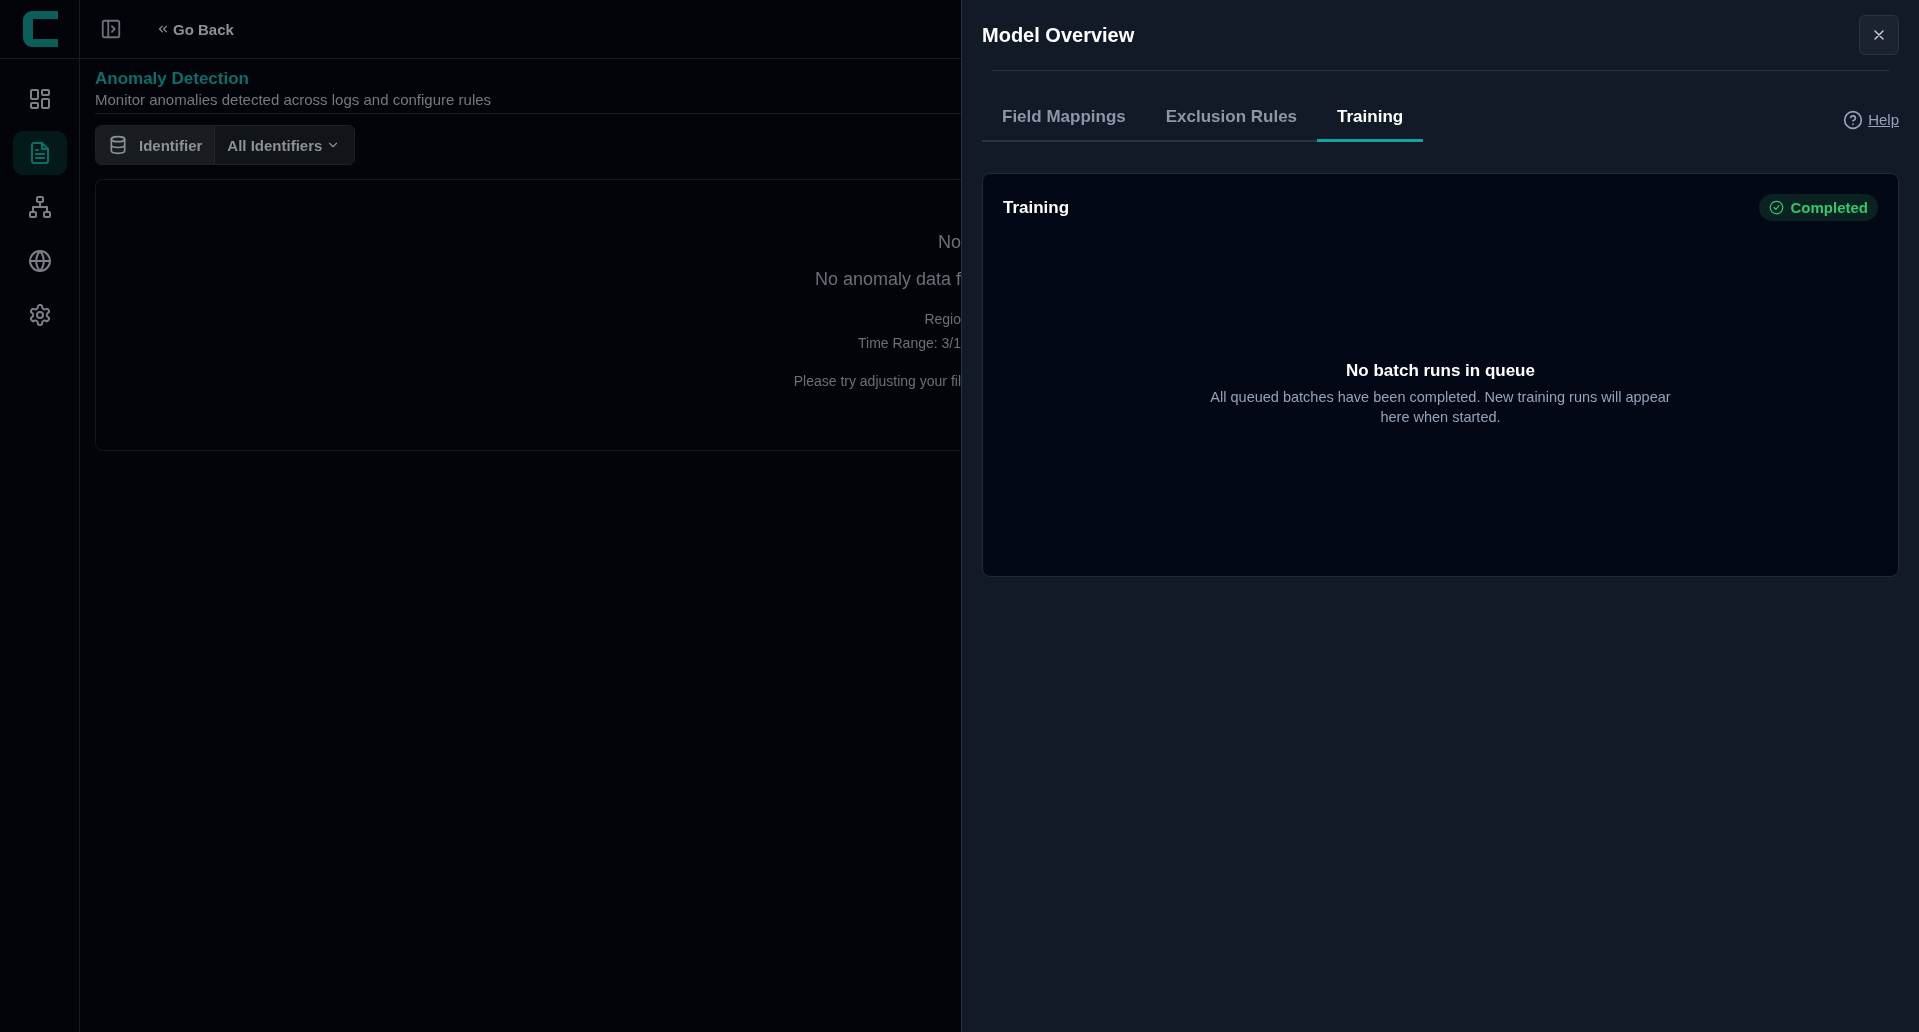 This screenshot has height=1032, width=1919. Describe the element at coordinates (172, 79) in the screenshot. I see `page-title: Anomaly Detection` at that location.